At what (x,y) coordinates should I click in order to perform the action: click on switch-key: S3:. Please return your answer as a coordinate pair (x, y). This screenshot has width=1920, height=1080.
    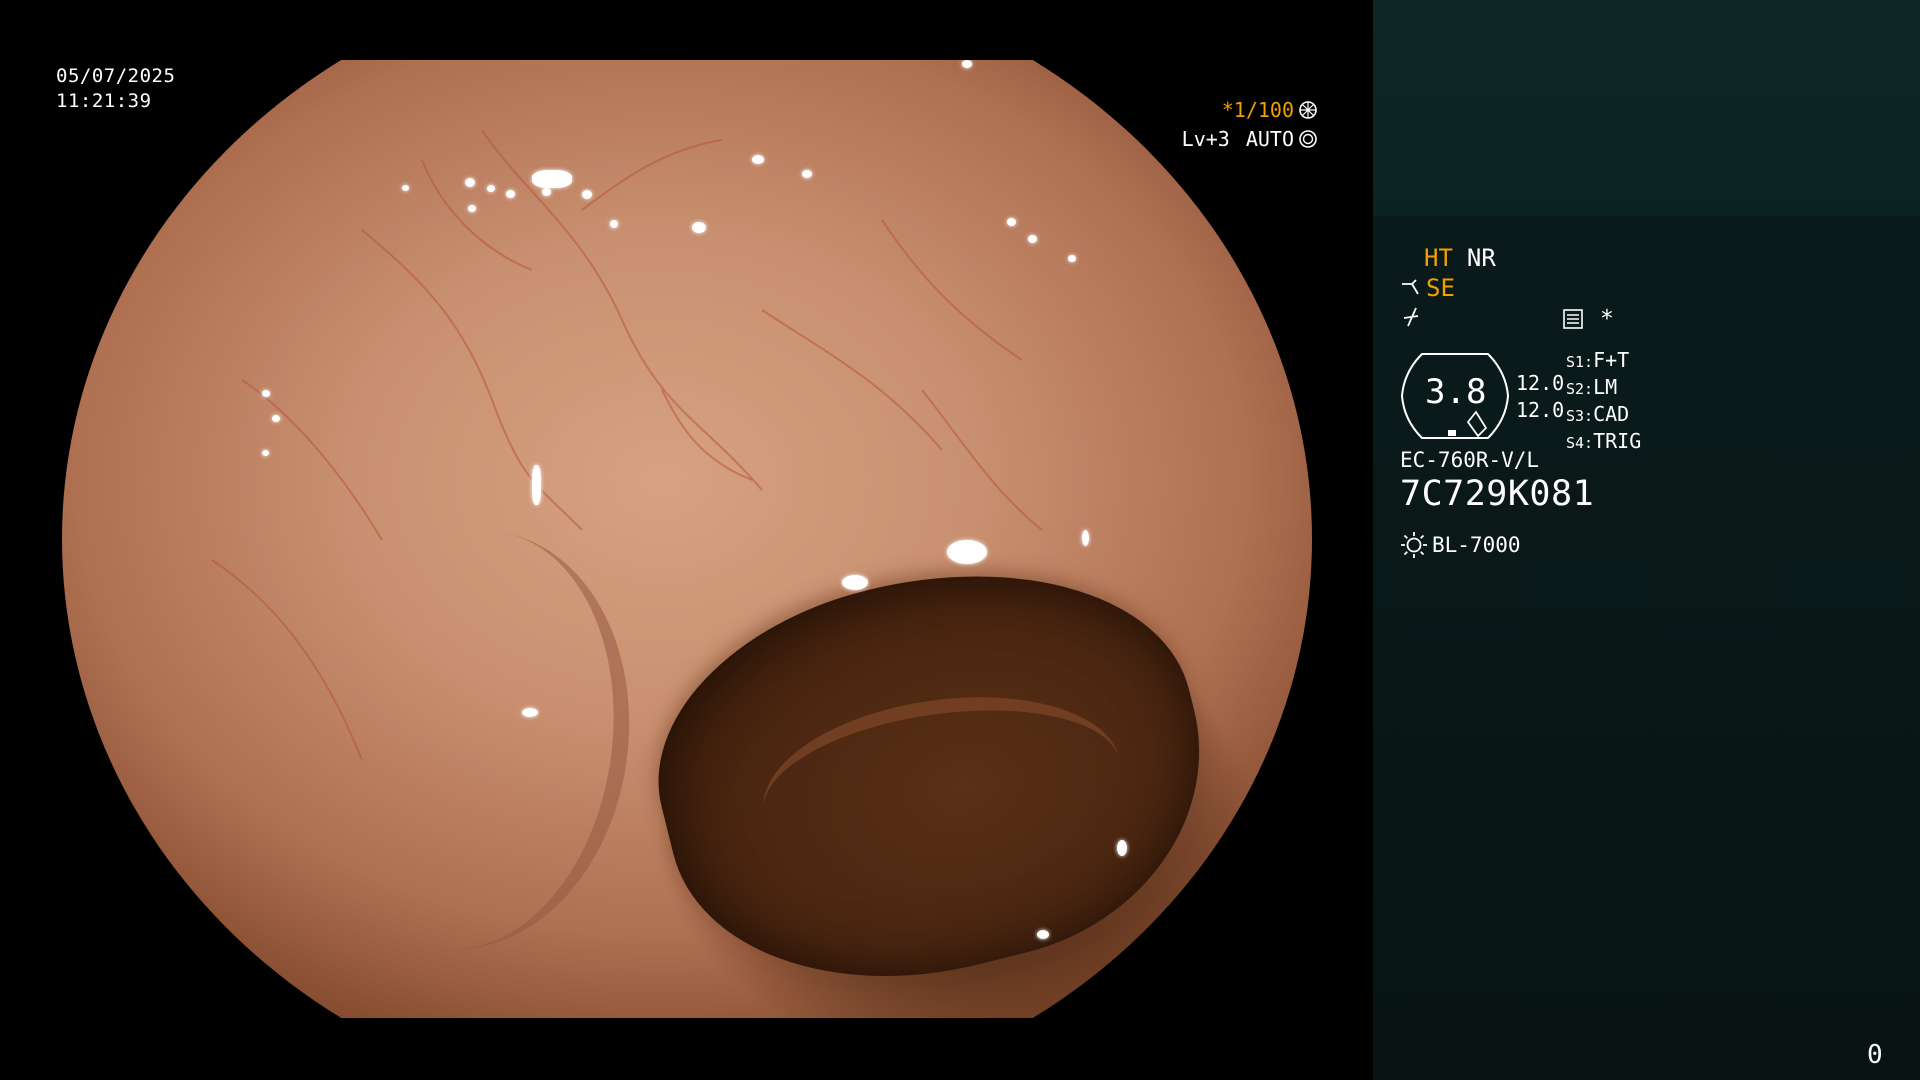
    Looking at the image, I should click on (1580, 416).